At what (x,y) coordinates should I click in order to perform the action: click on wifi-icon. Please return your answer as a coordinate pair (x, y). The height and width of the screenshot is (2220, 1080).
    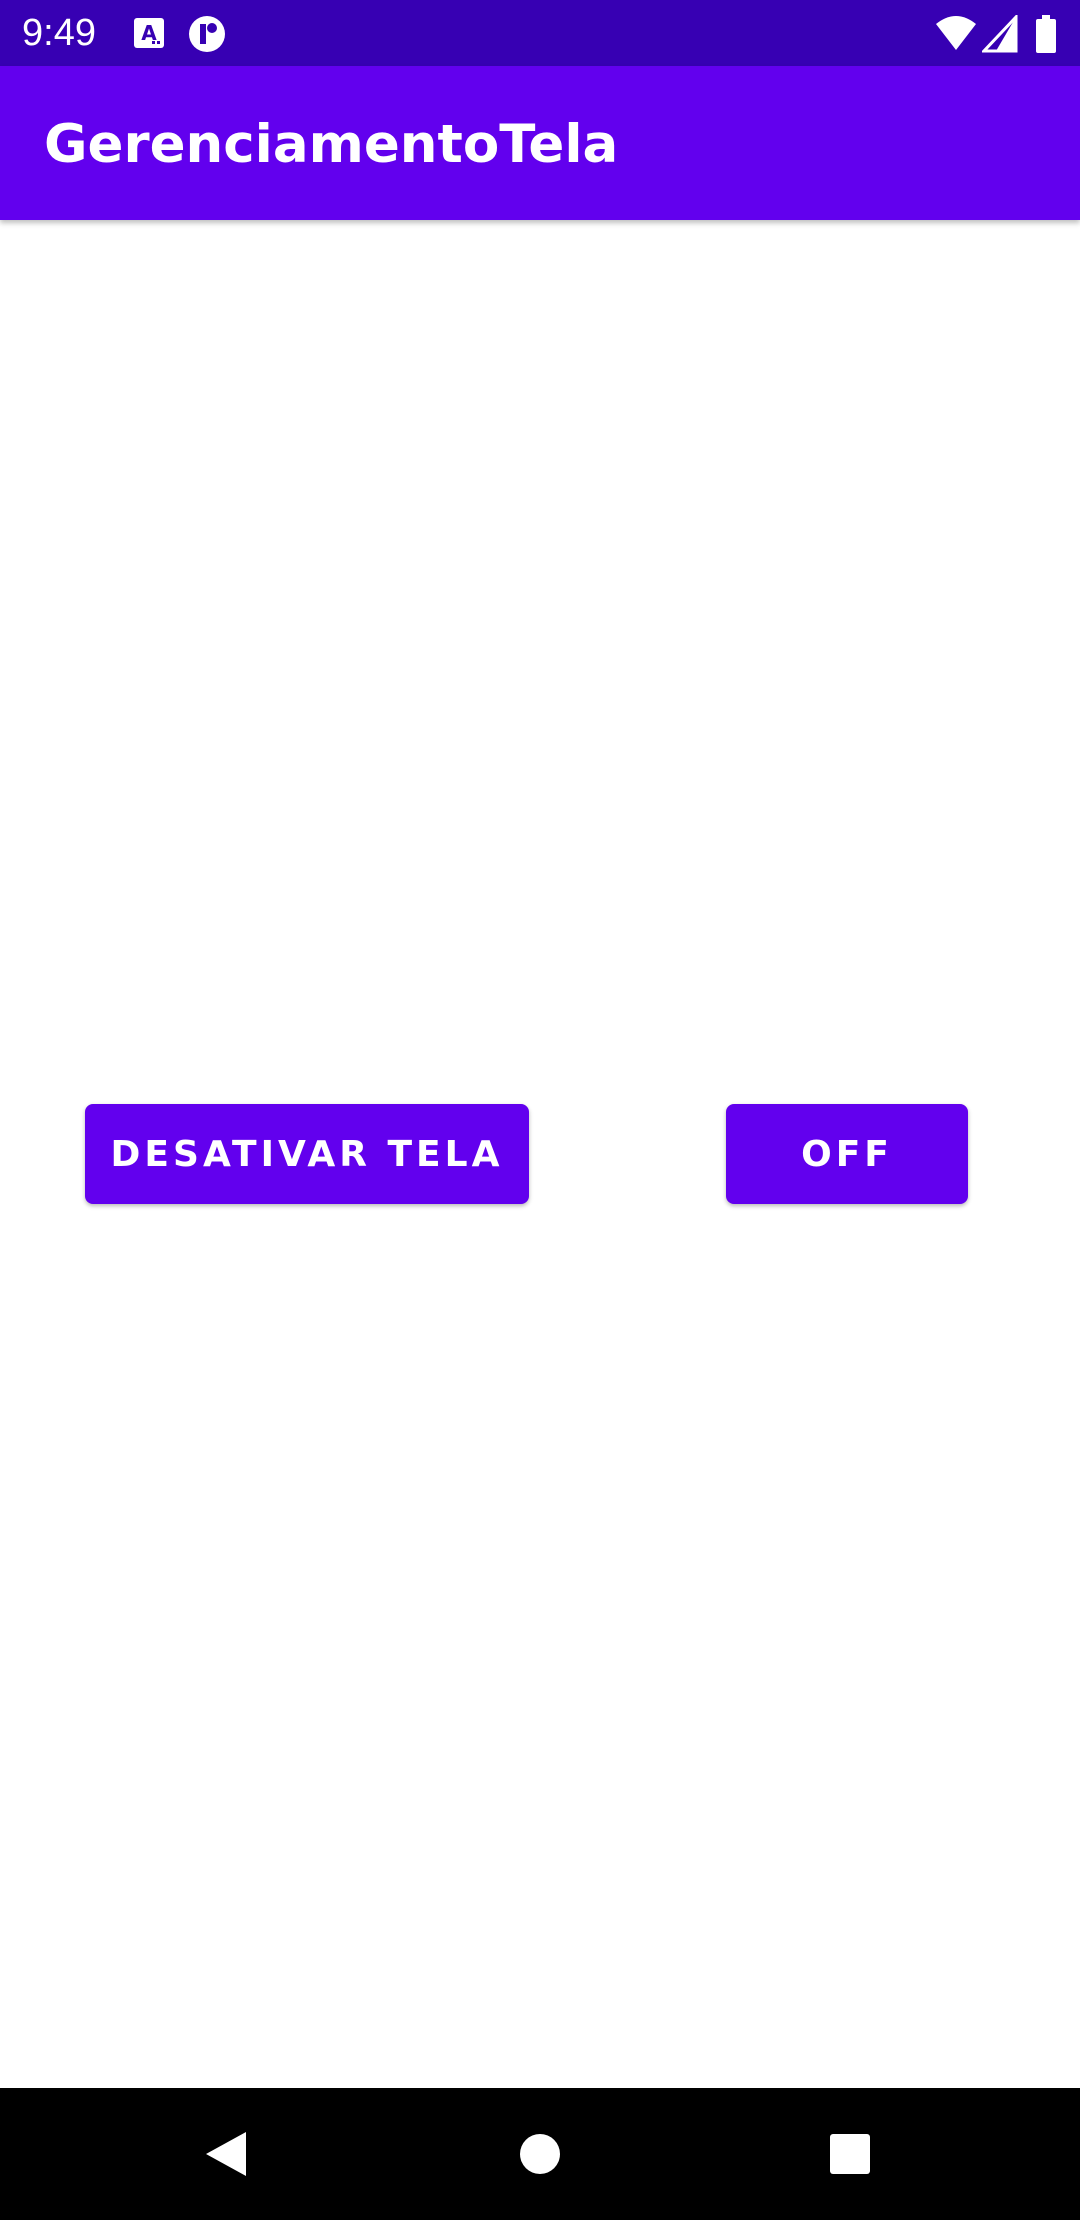
    Looking at the image, I should click on (956, 34).